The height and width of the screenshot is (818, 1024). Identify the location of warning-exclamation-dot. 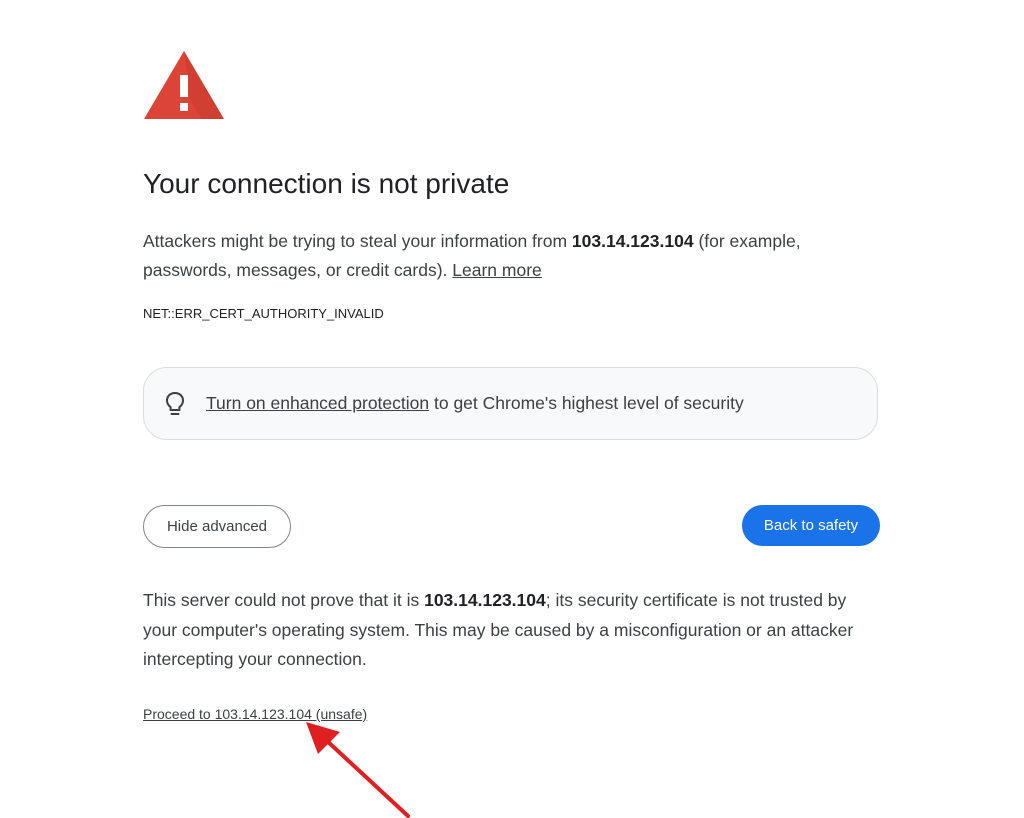
(184, 107).